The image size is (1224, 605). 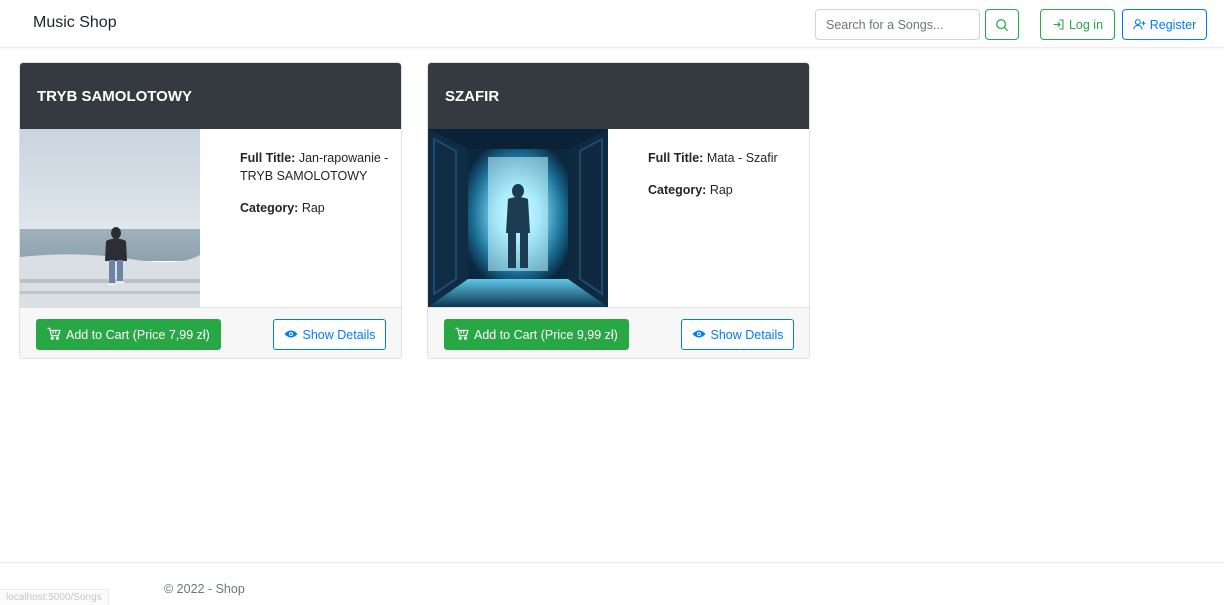 I want to click on card-header: SZAFIR, so click(x=618, y=96).